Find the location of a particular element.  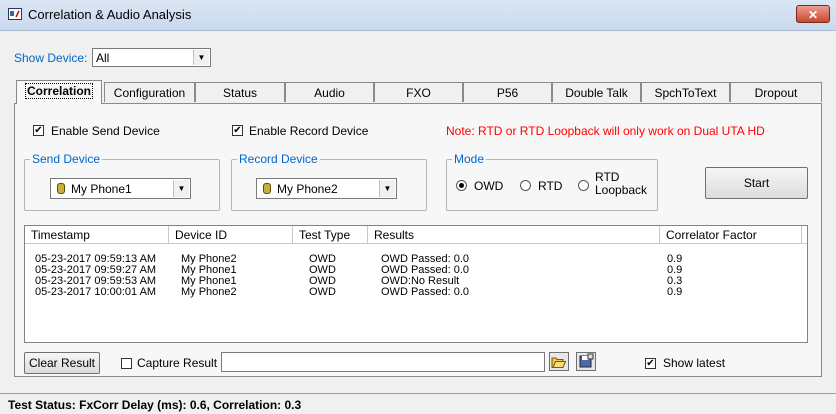

show-latest-checkbox: ✔ is located at coordinates (650, 363).